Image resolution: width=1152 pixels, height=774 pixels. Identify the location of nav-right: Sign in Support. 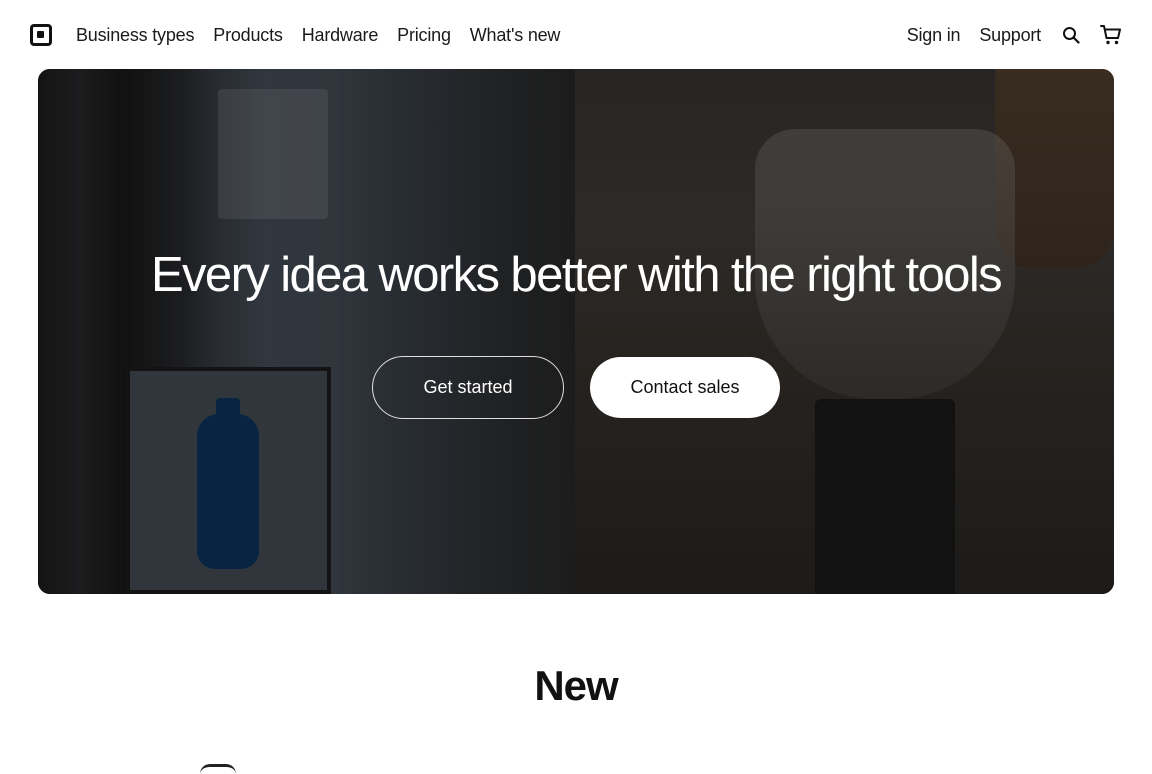
(1014, 35).